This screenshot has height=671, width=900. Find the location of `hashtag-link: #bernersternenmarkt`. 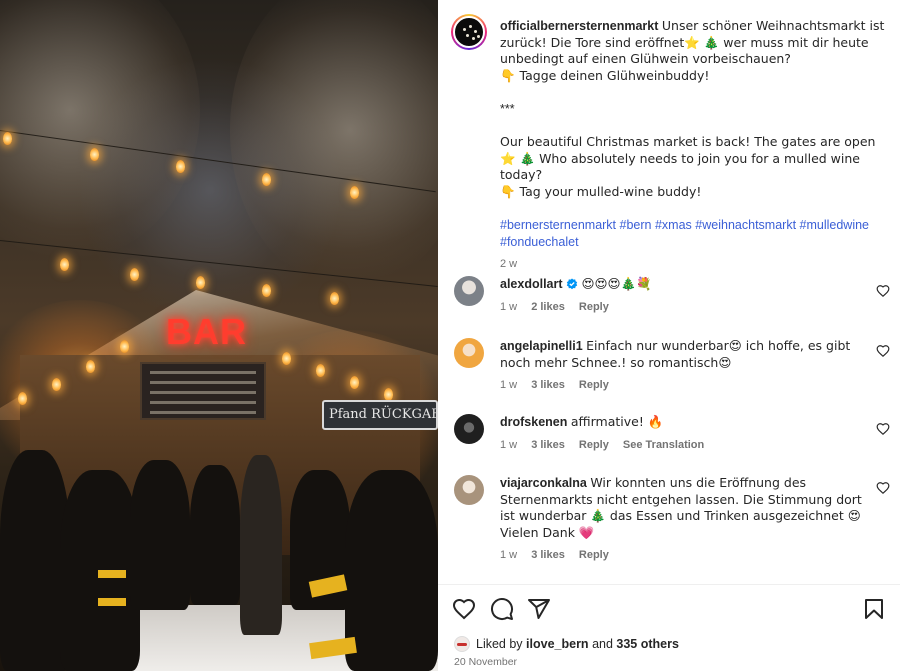

hashtag-link: #bernersternenmarkt is located at coordinates (558, 225).